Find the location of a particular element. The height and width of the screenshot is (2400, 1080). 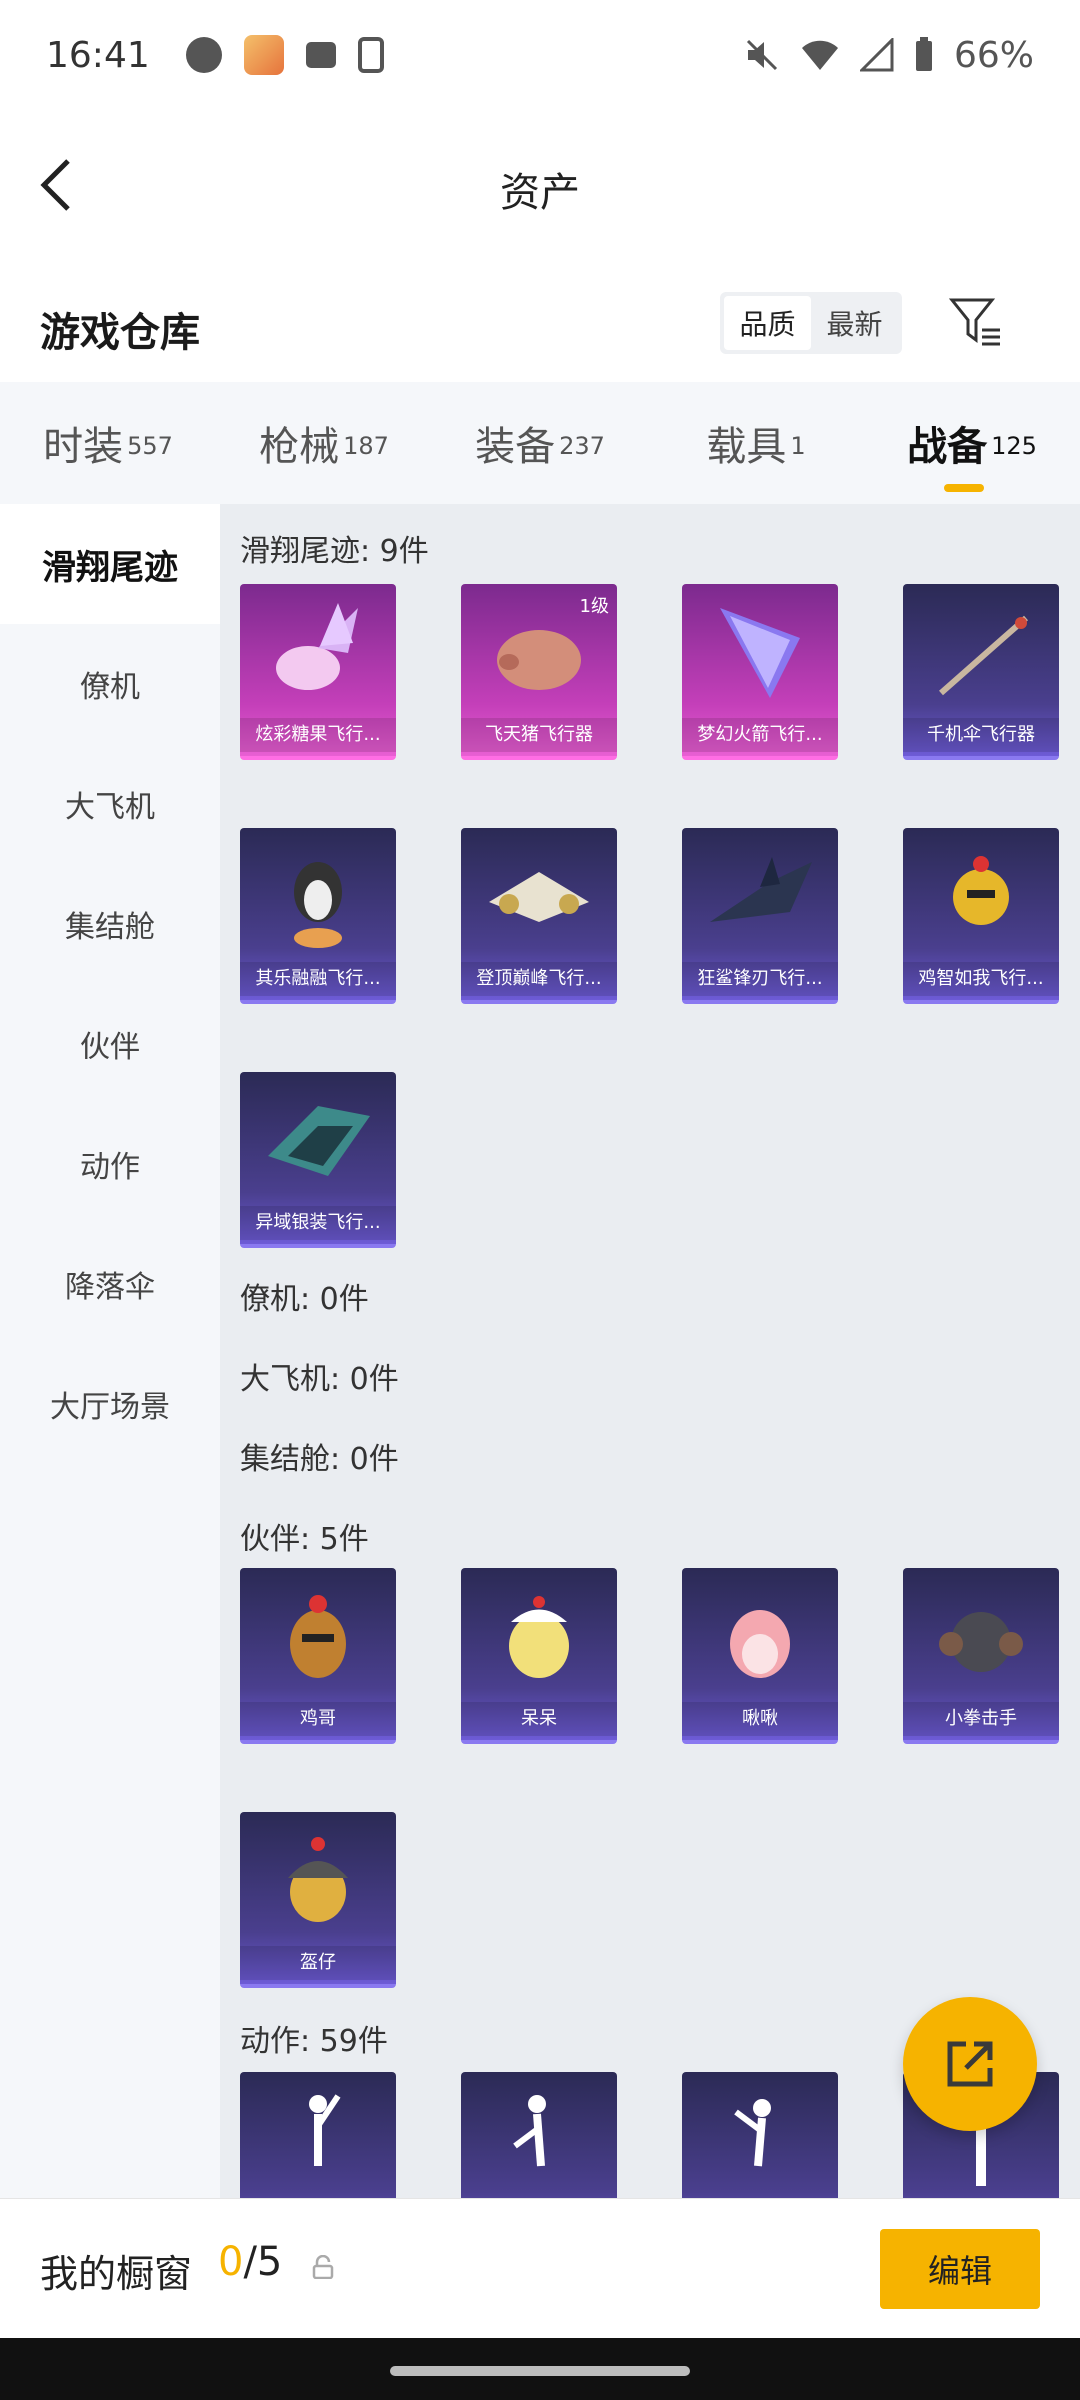

system-icons: 66% is located at coordinates (889, 55).